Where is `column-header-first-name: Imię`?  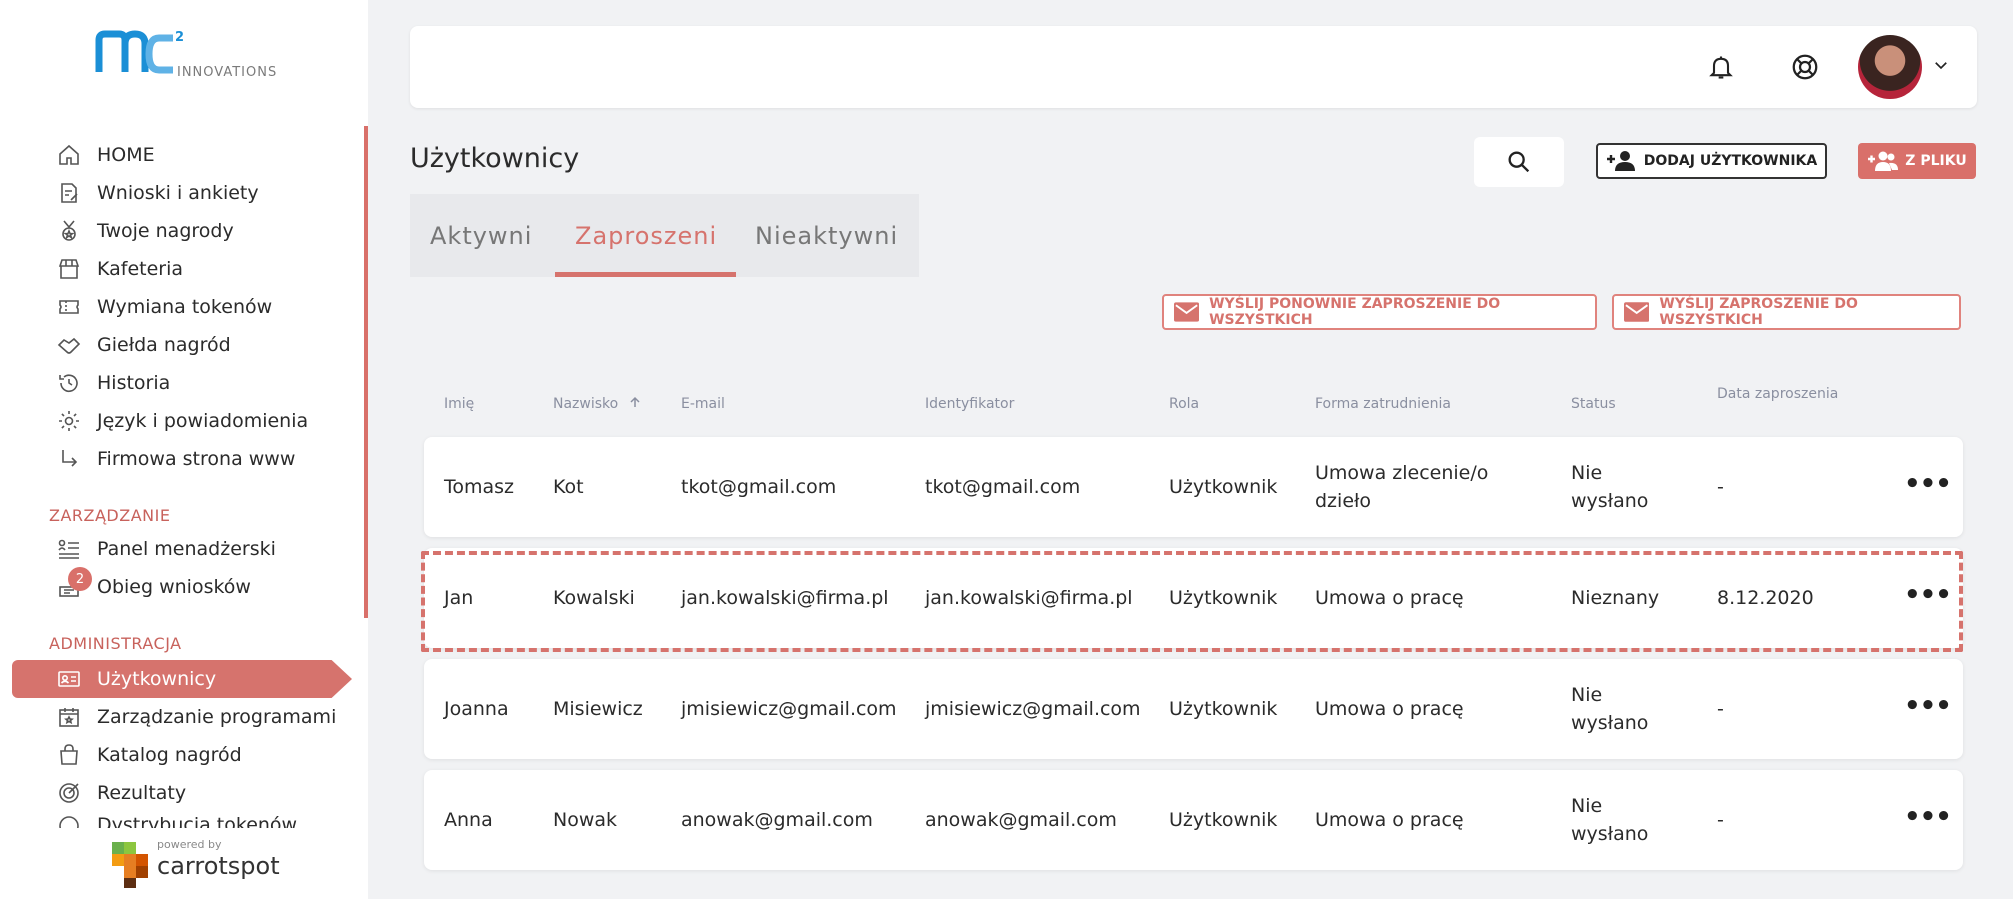
column-header-first-name: Imię is located at coordinates (459, 404).